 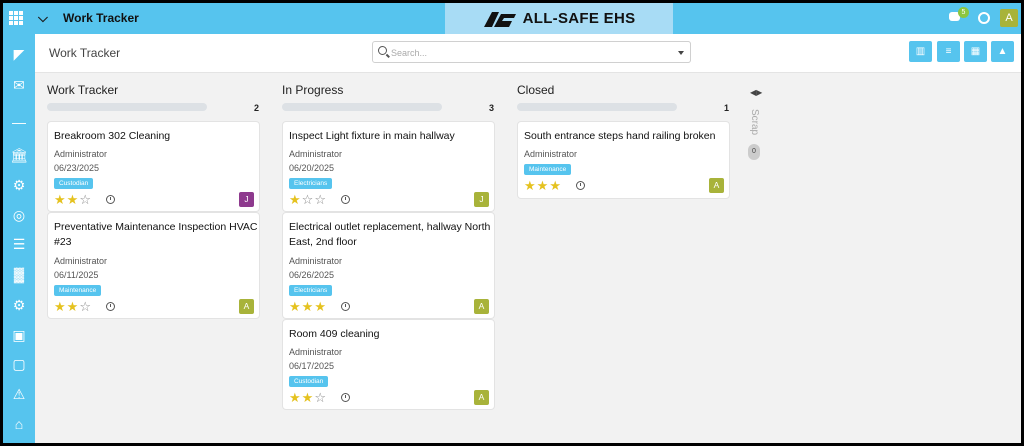 I want to click on minus-icon: —, so click(x=19, y=122).